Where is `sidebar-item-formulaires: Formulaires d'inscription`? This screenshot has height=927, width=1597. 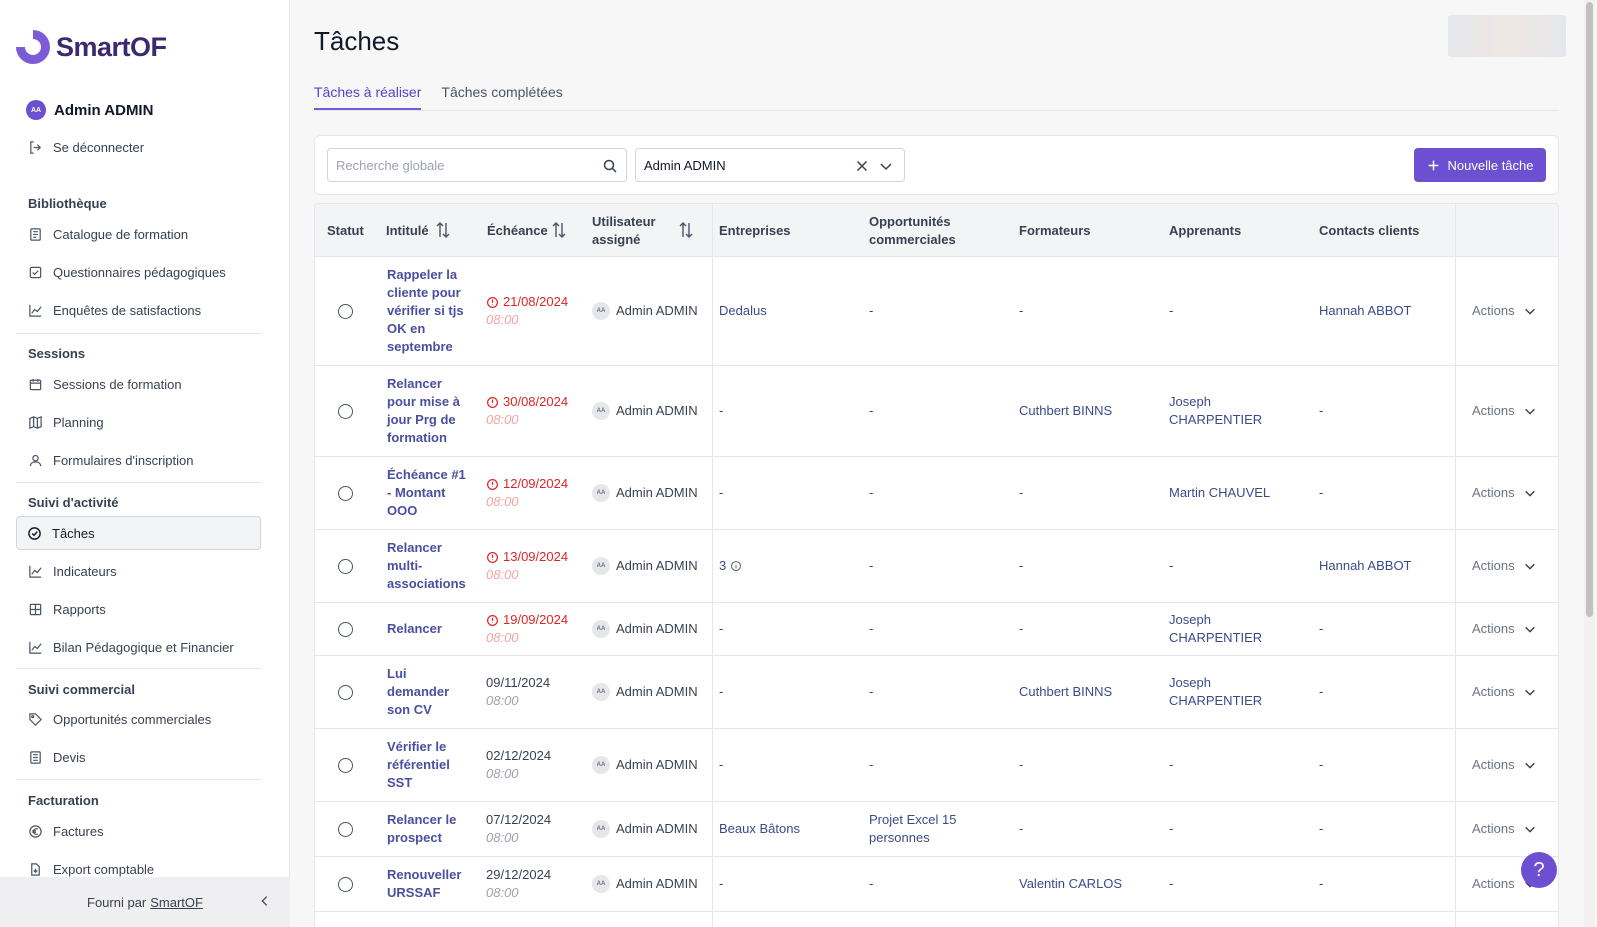 sidebar-item-formulaires: Formulaires d'inscription is located at coordinates (138, 460).